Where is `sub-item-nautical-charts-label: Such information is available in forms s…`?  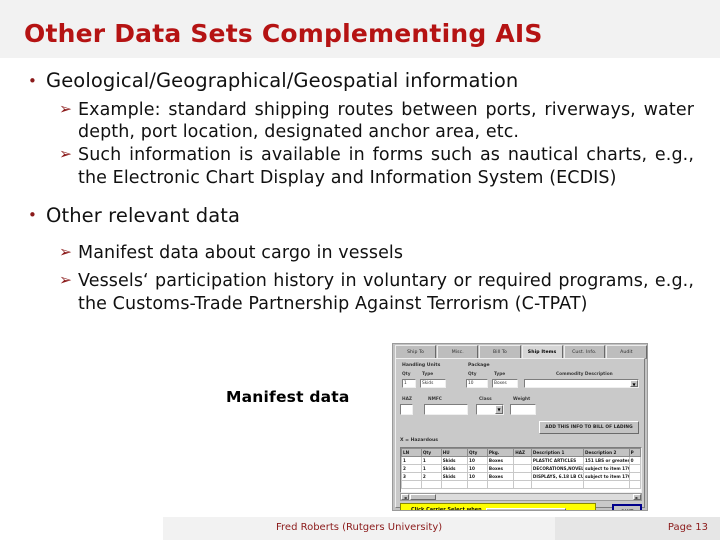
sub-item-nautical-charts-label: Such information is available in forms s… is located at coordinates (386, 166).